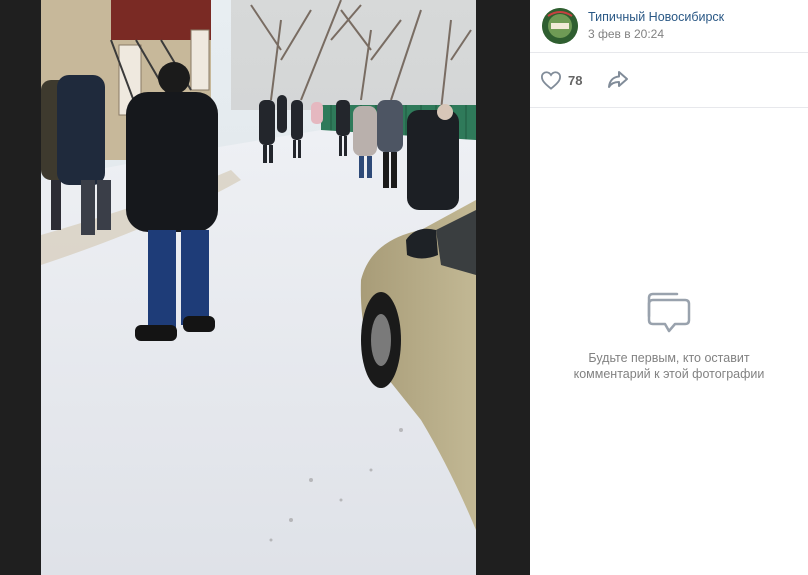 This screenshot has height=575, width=808. What do you see at coordinates (669, 107) in the screenshot?
I see `actions-divider` at bounding box center [669, 107].